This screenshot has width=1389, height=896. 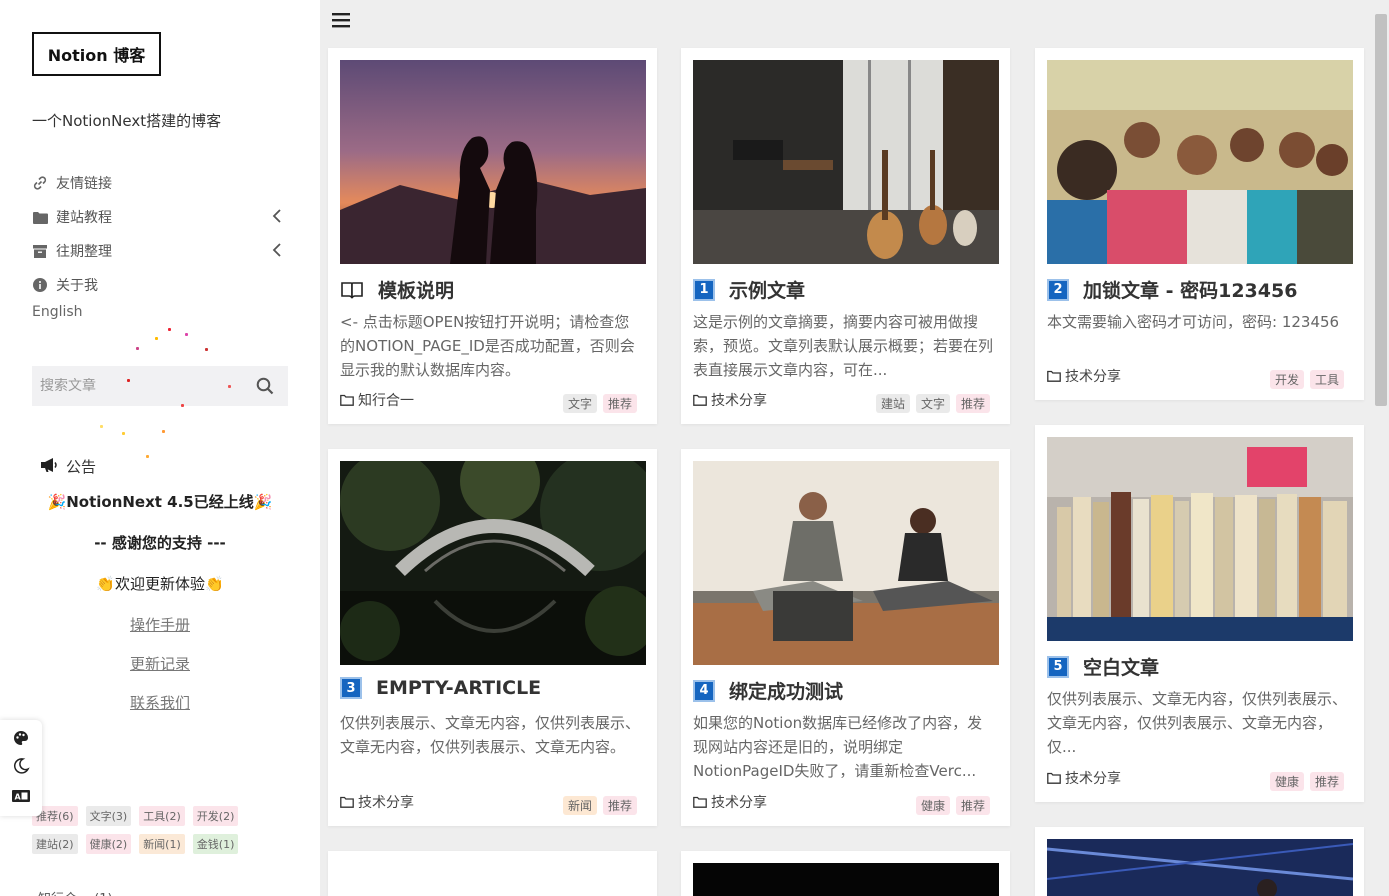 I want to click on post-category: 知行合一, so click(x=377, y=400).